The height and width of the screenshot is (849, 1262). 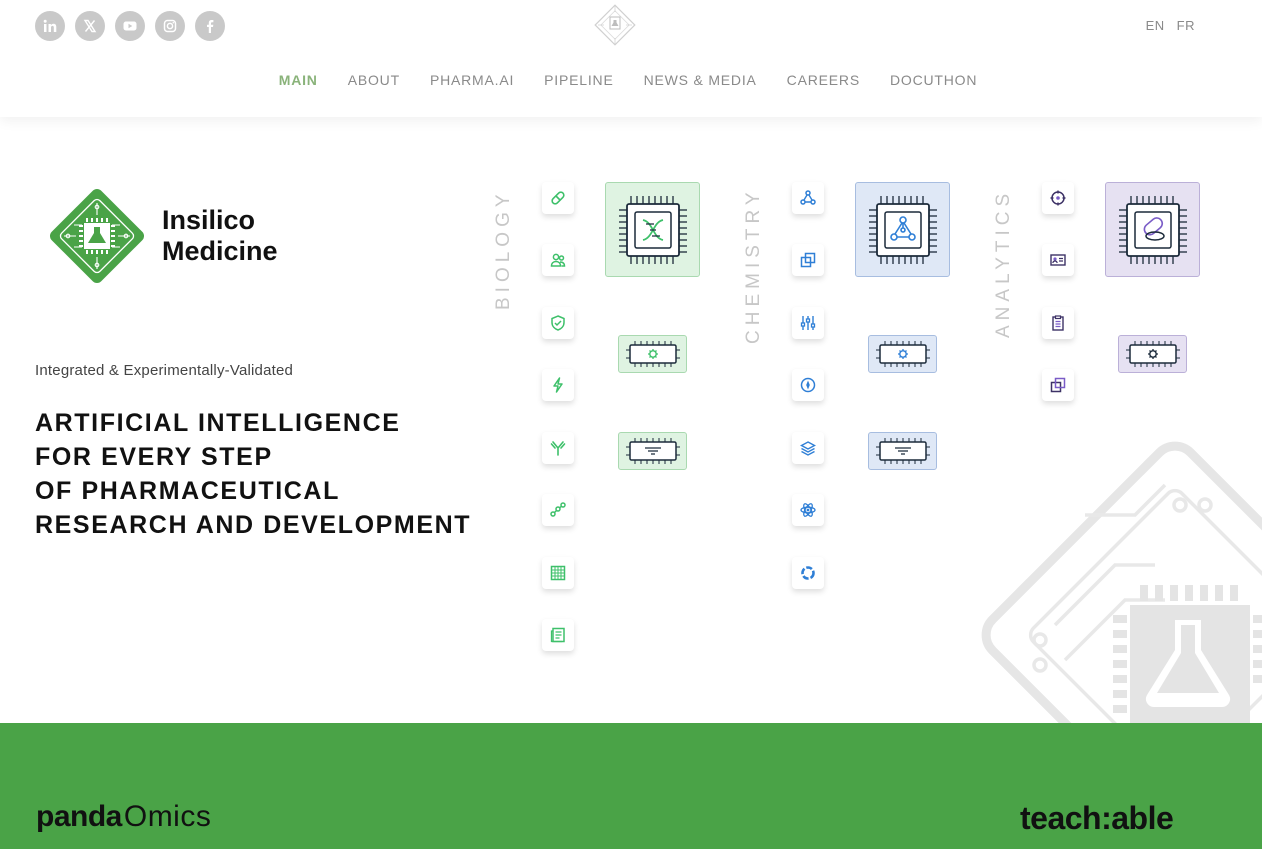 I want to click on chemistry-tile-stack, so click(x=808, y=448).